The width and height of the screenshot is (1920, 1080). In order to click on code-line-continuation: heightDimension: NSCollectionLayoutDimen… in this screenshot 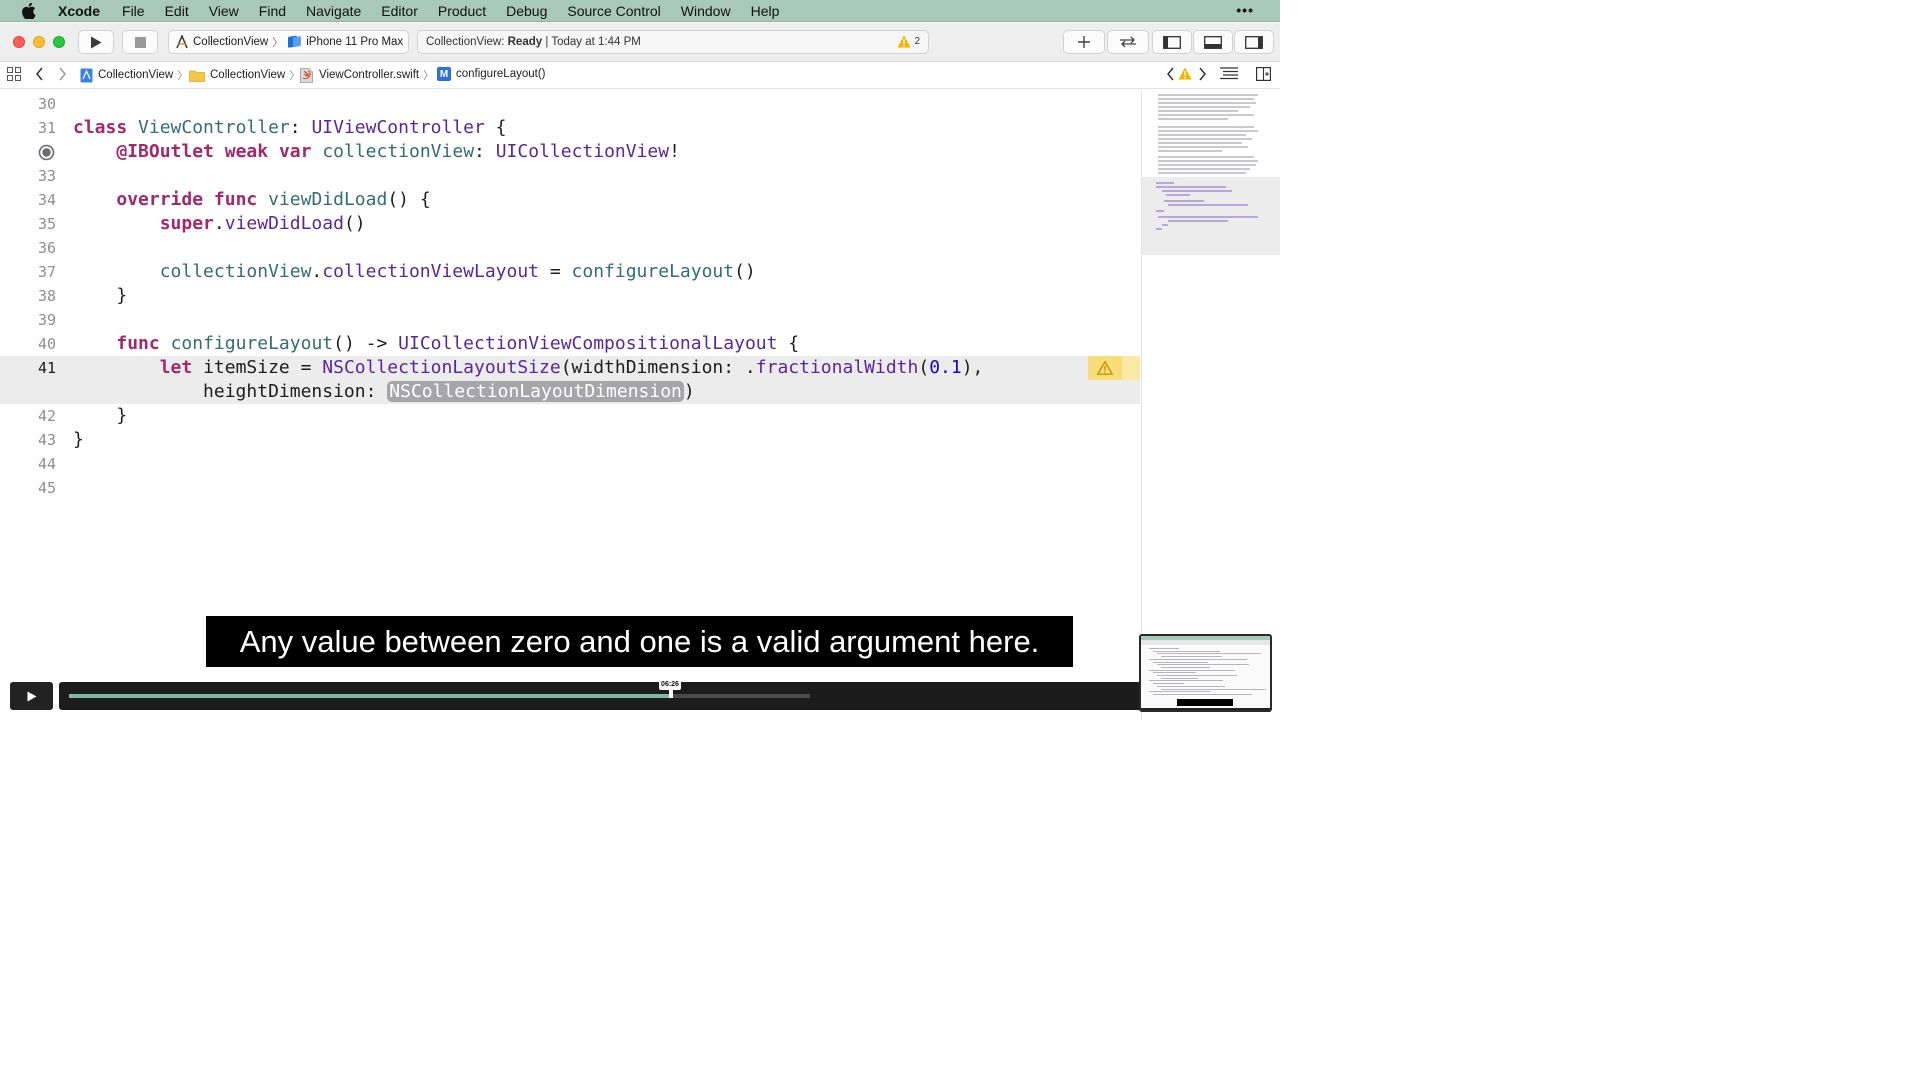, I will do `click(449, 391)`.